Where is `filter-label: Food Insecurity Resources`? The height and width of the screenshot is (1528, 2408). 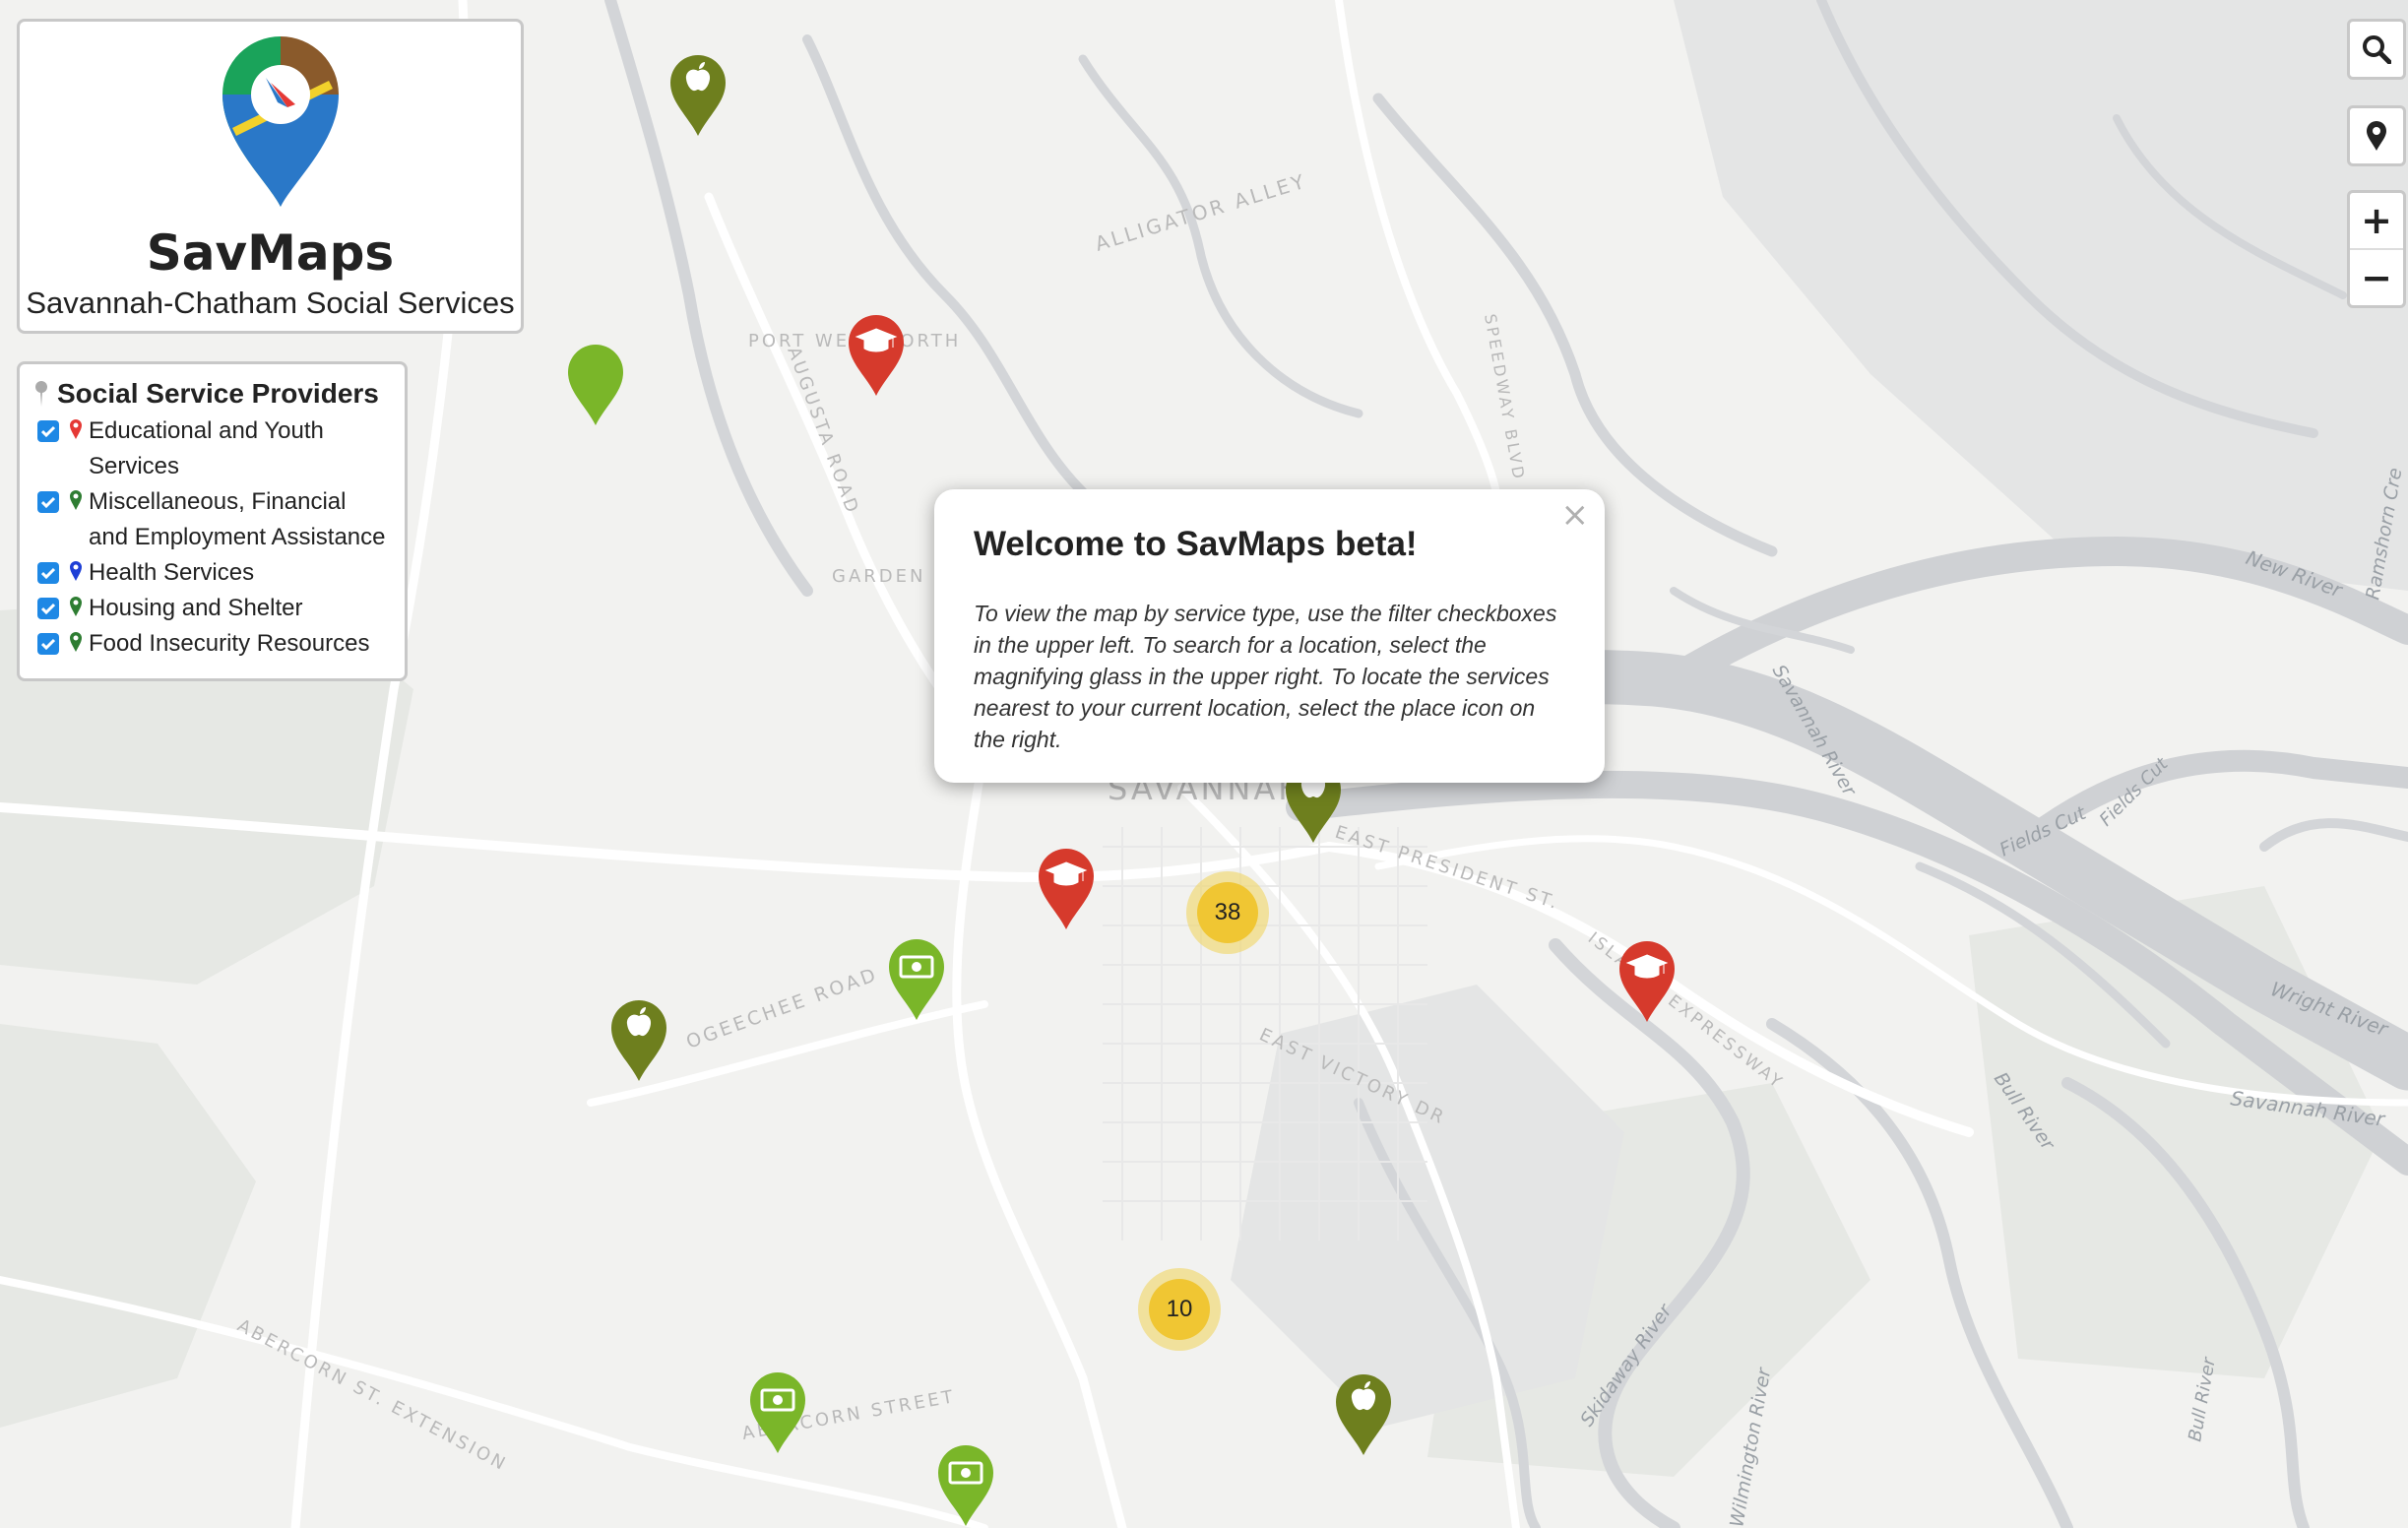 filter-label: Food Insecurity Resources is located at coordinates (229, 644).